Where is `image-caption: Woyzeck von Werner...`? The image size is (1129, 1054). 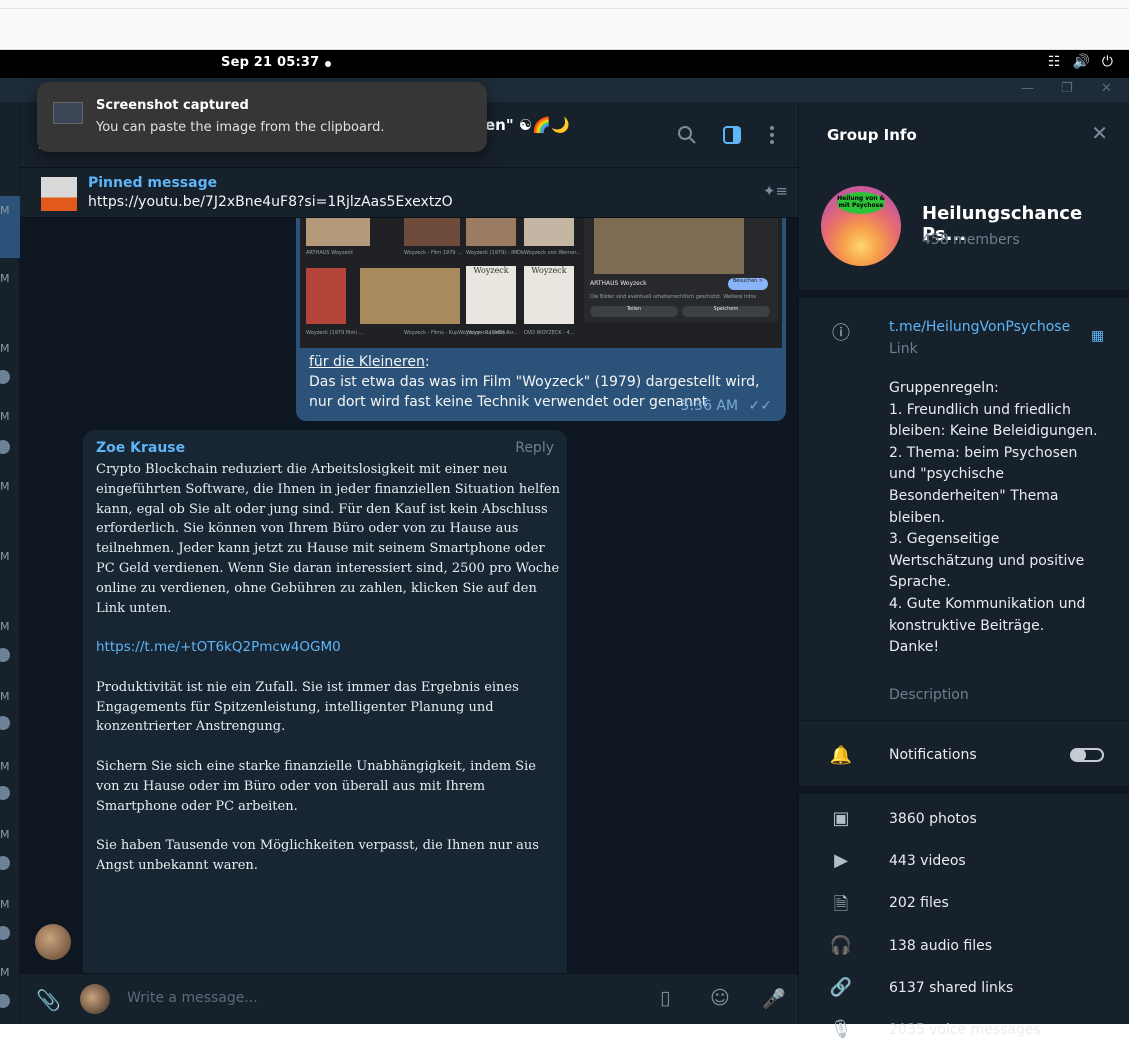 image-caption: Woyzeck von Werner... is located at coordinates (552, 253).